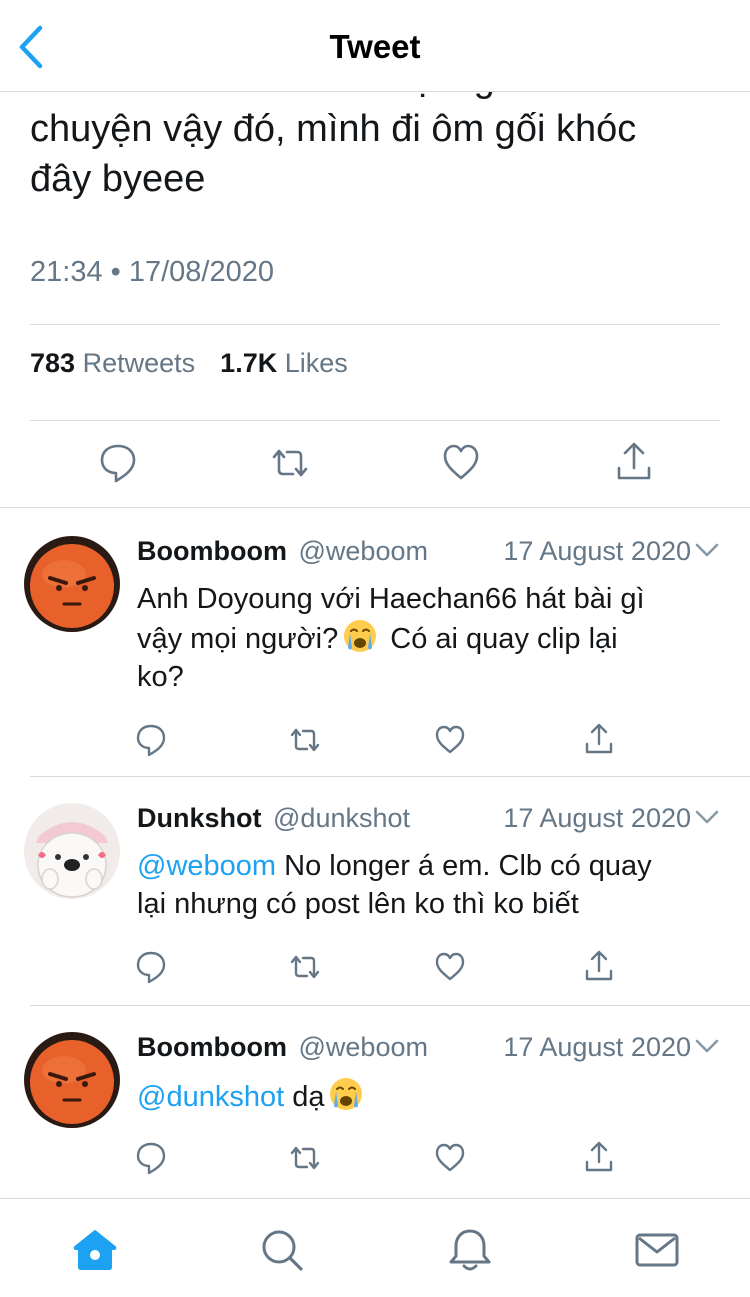  I want to click on likes-label: Likes, so click(316, 363).